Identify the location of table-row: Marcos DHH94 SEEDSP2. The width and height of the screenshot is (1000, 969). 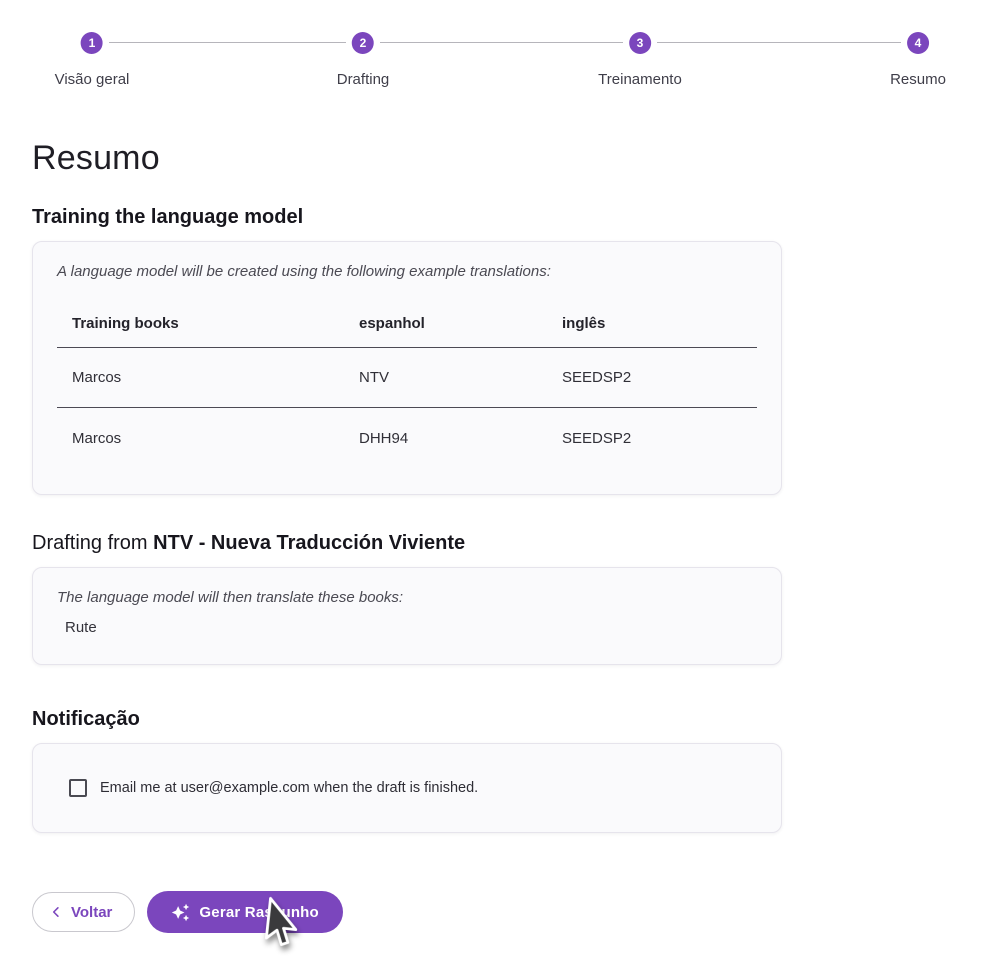
(407, 438).